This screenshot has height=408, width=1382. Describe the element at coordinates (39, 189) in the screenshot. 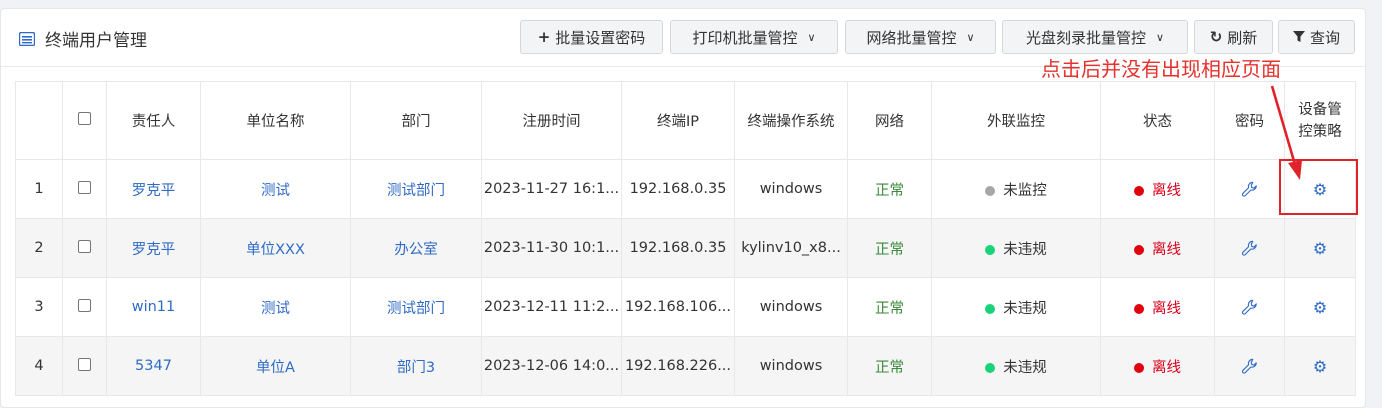

I see `row-index: 1` at that location.